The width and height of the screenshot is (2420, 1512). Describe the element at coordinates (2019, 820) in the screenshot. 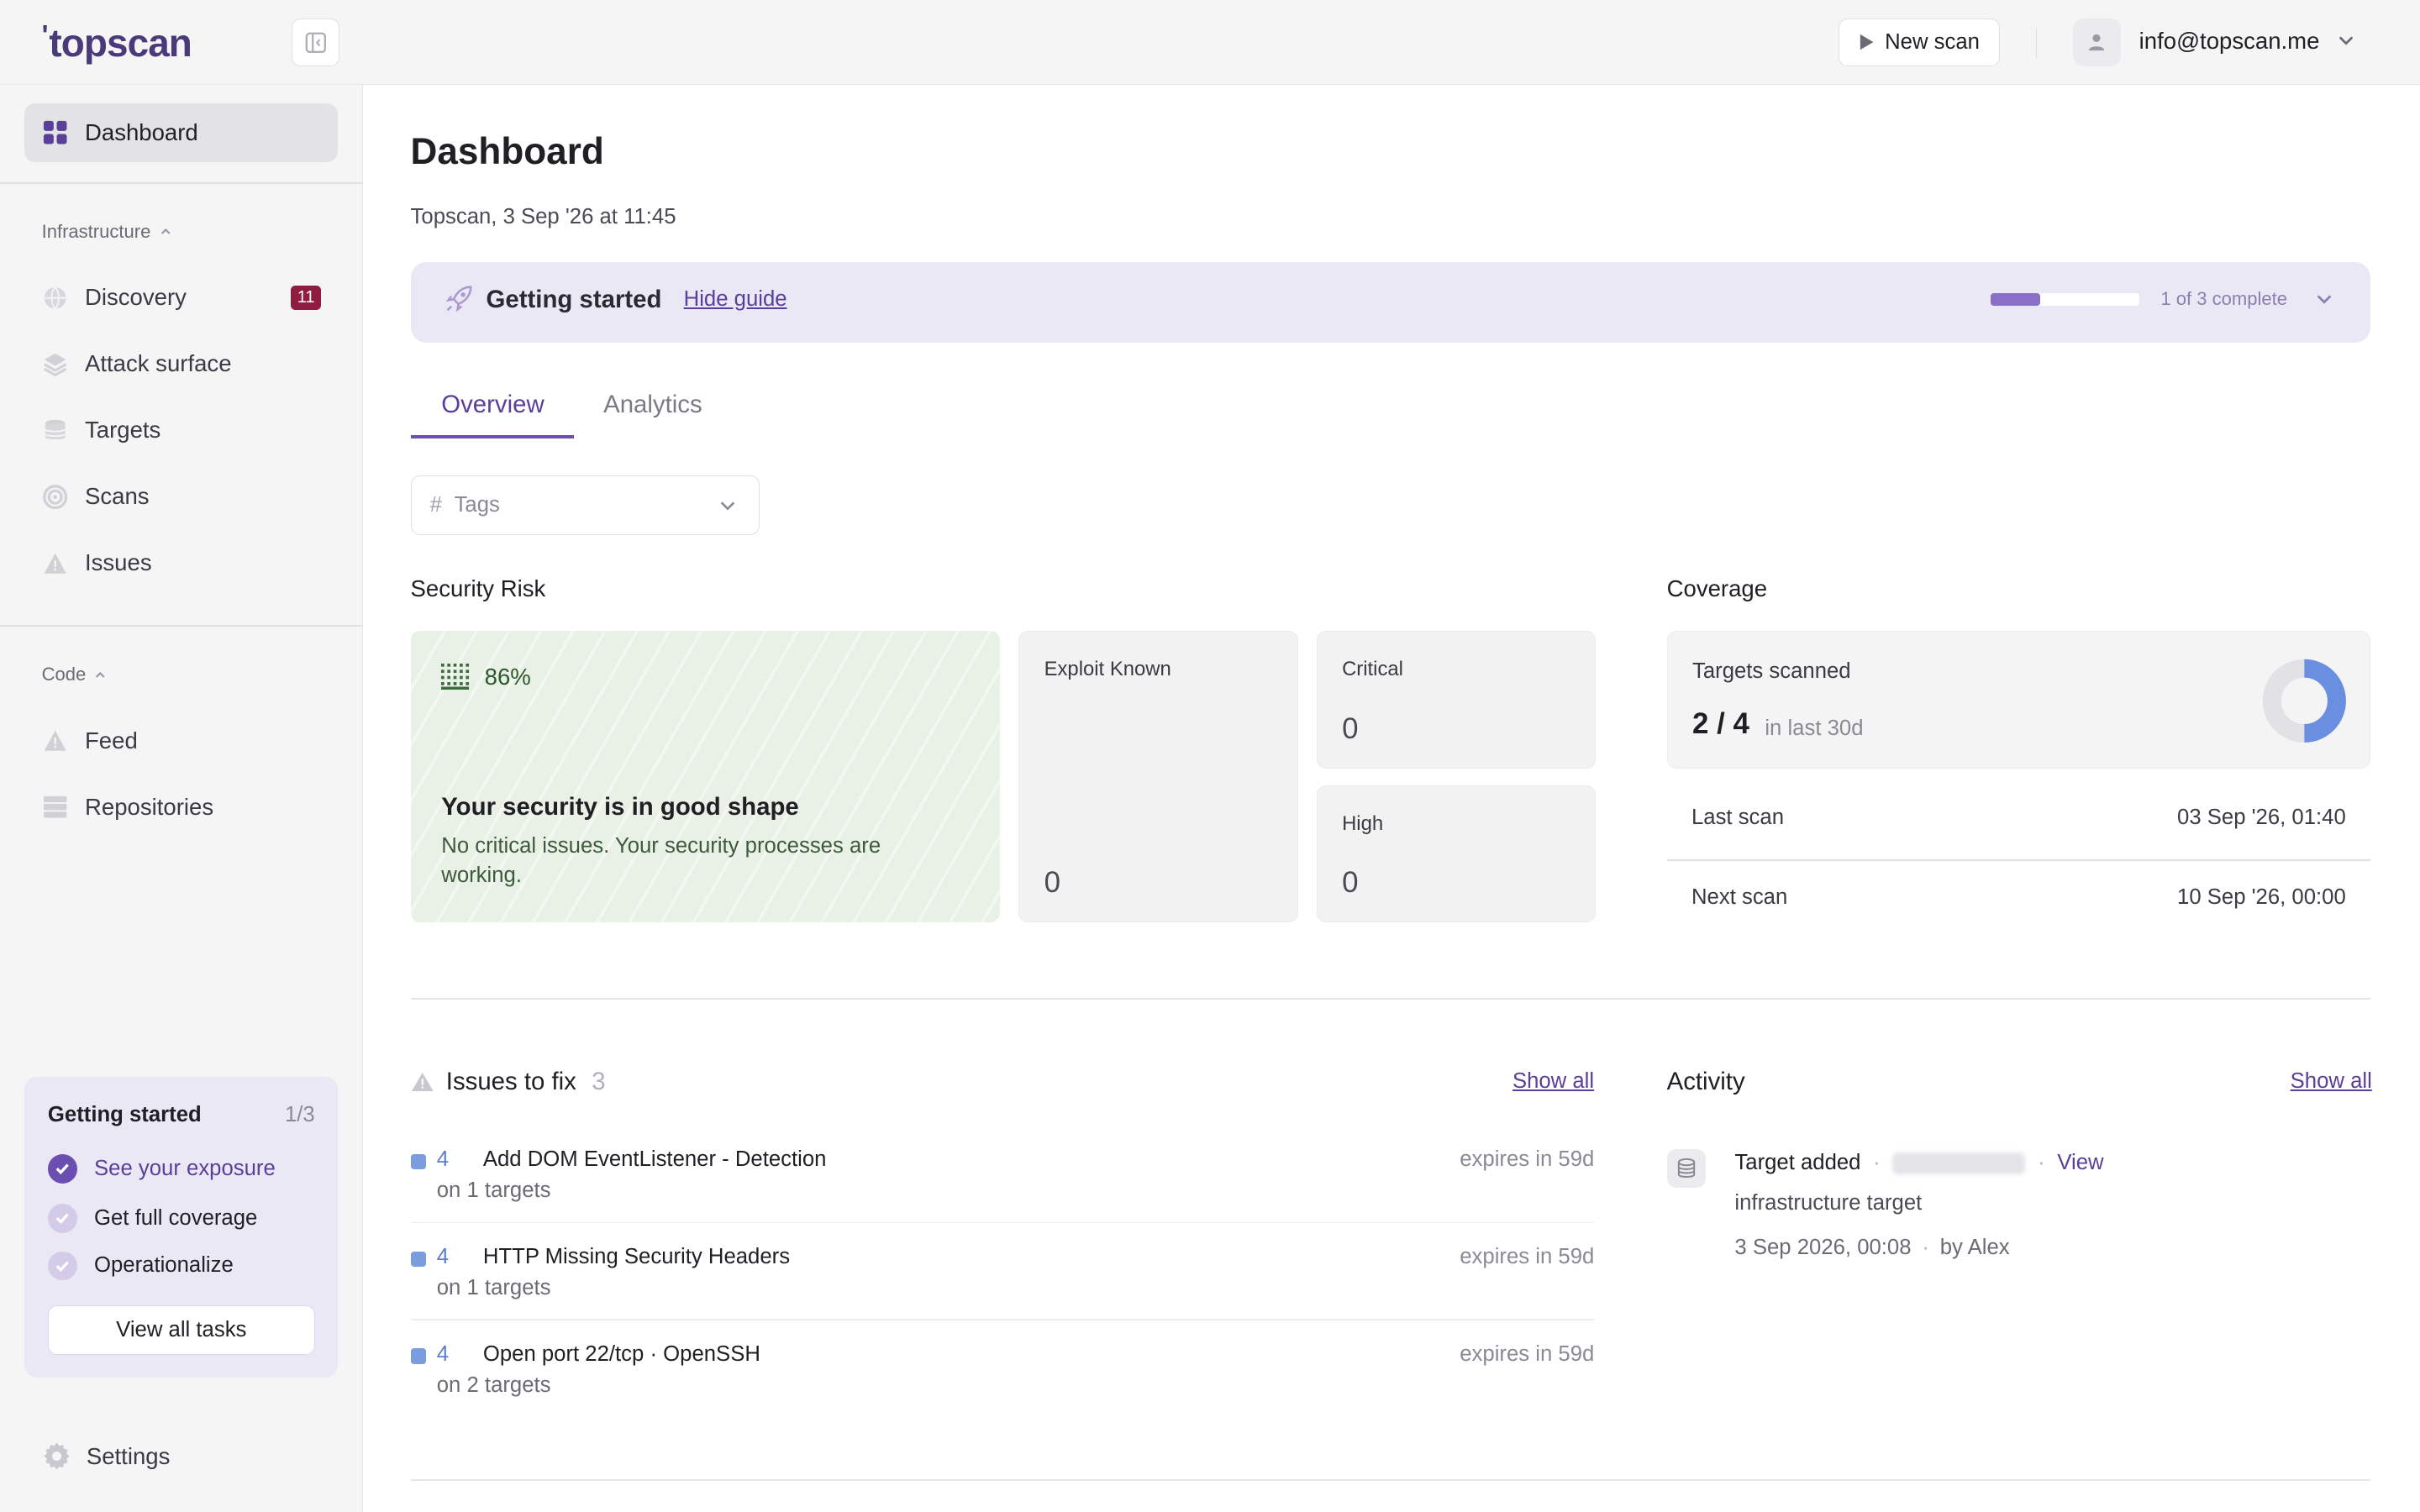

I see `last-scan-row: Last scan 03 Sep '26, 01:40` at that location.